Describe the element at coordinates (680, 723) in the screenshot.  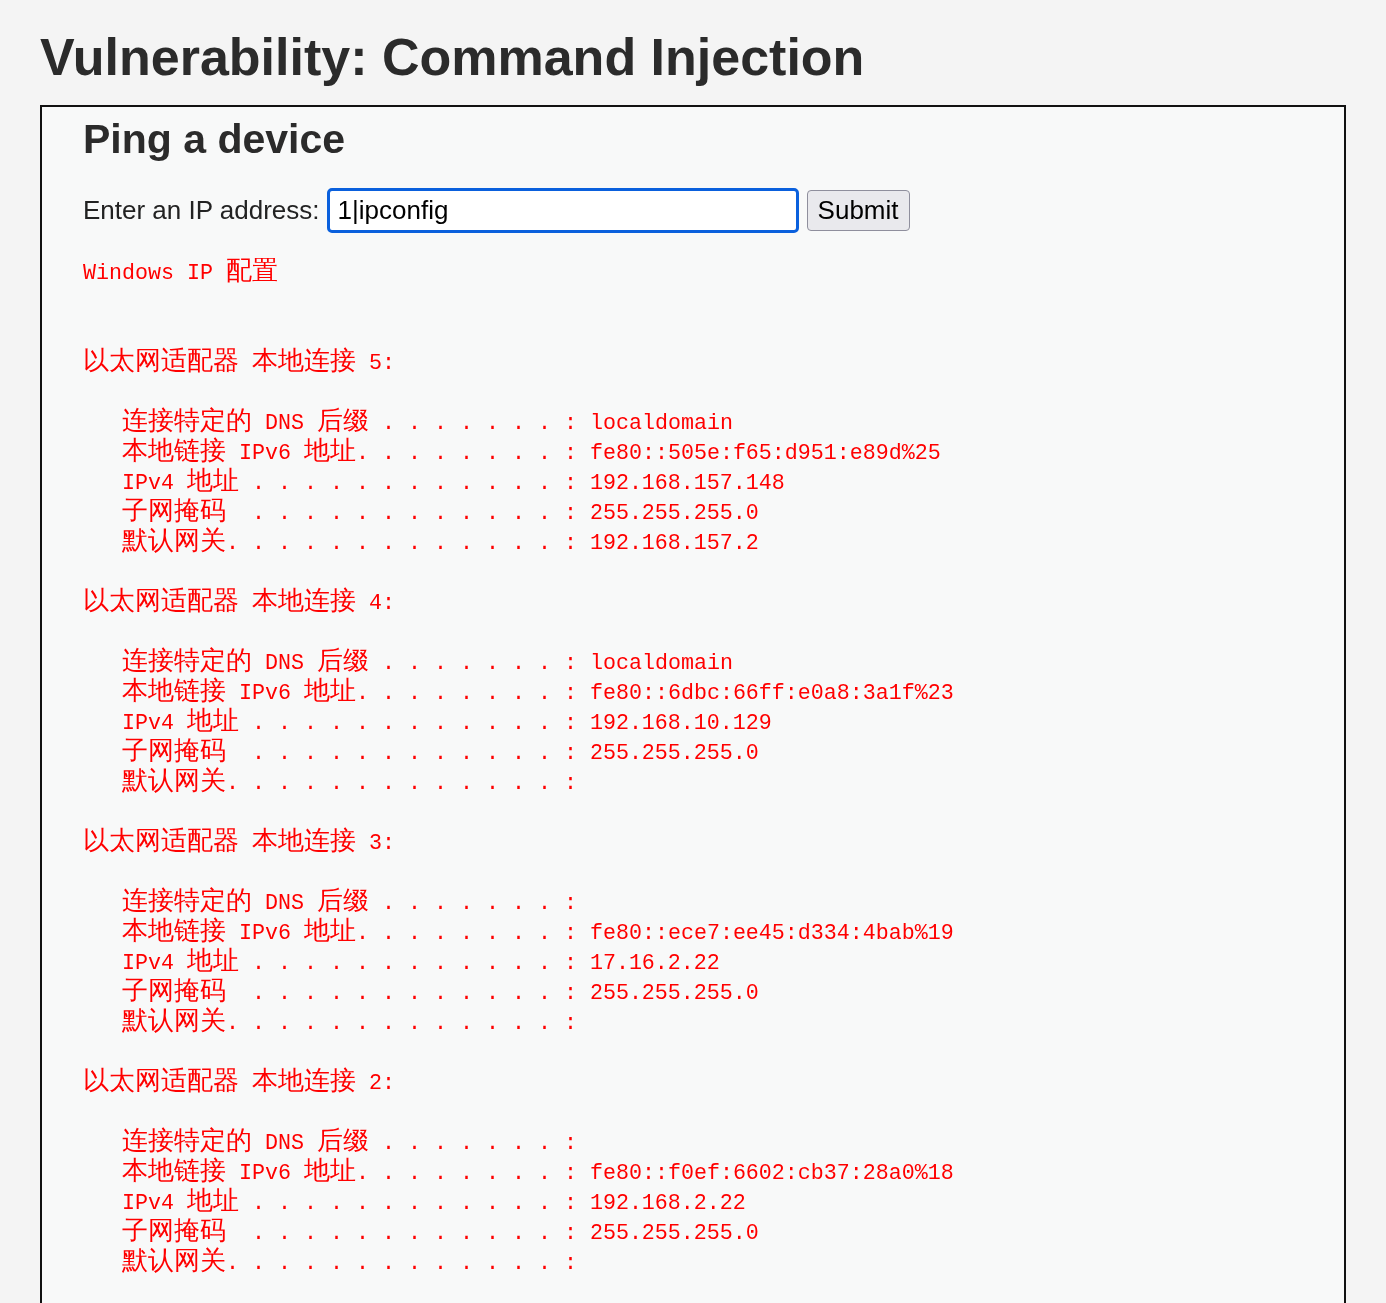
I see `output-value: 192.168.10.129` at that location.